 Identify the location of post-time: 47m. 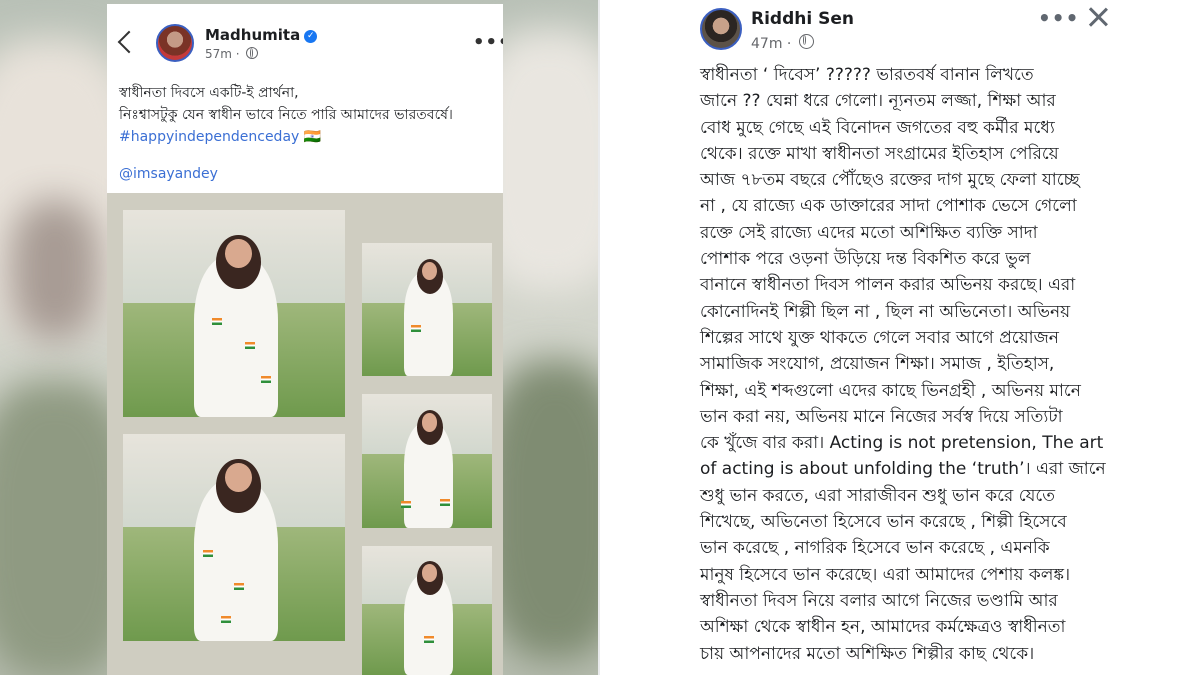
(766, 44).